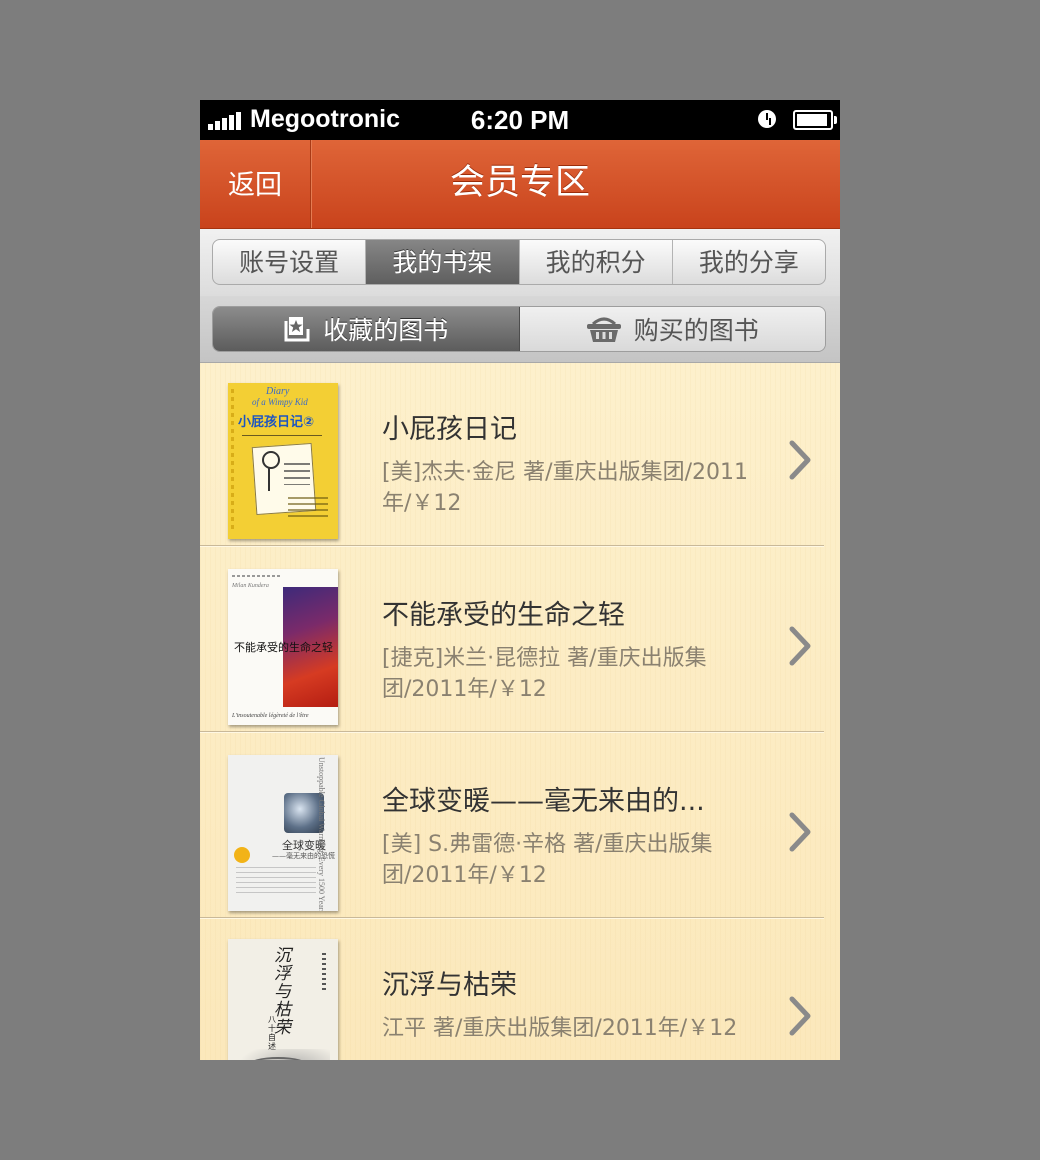  What do you see at coordinates (386, 330) in the screenshot?
I see `subtab-label: 收藏的图书` at bounding box center [386, 330].